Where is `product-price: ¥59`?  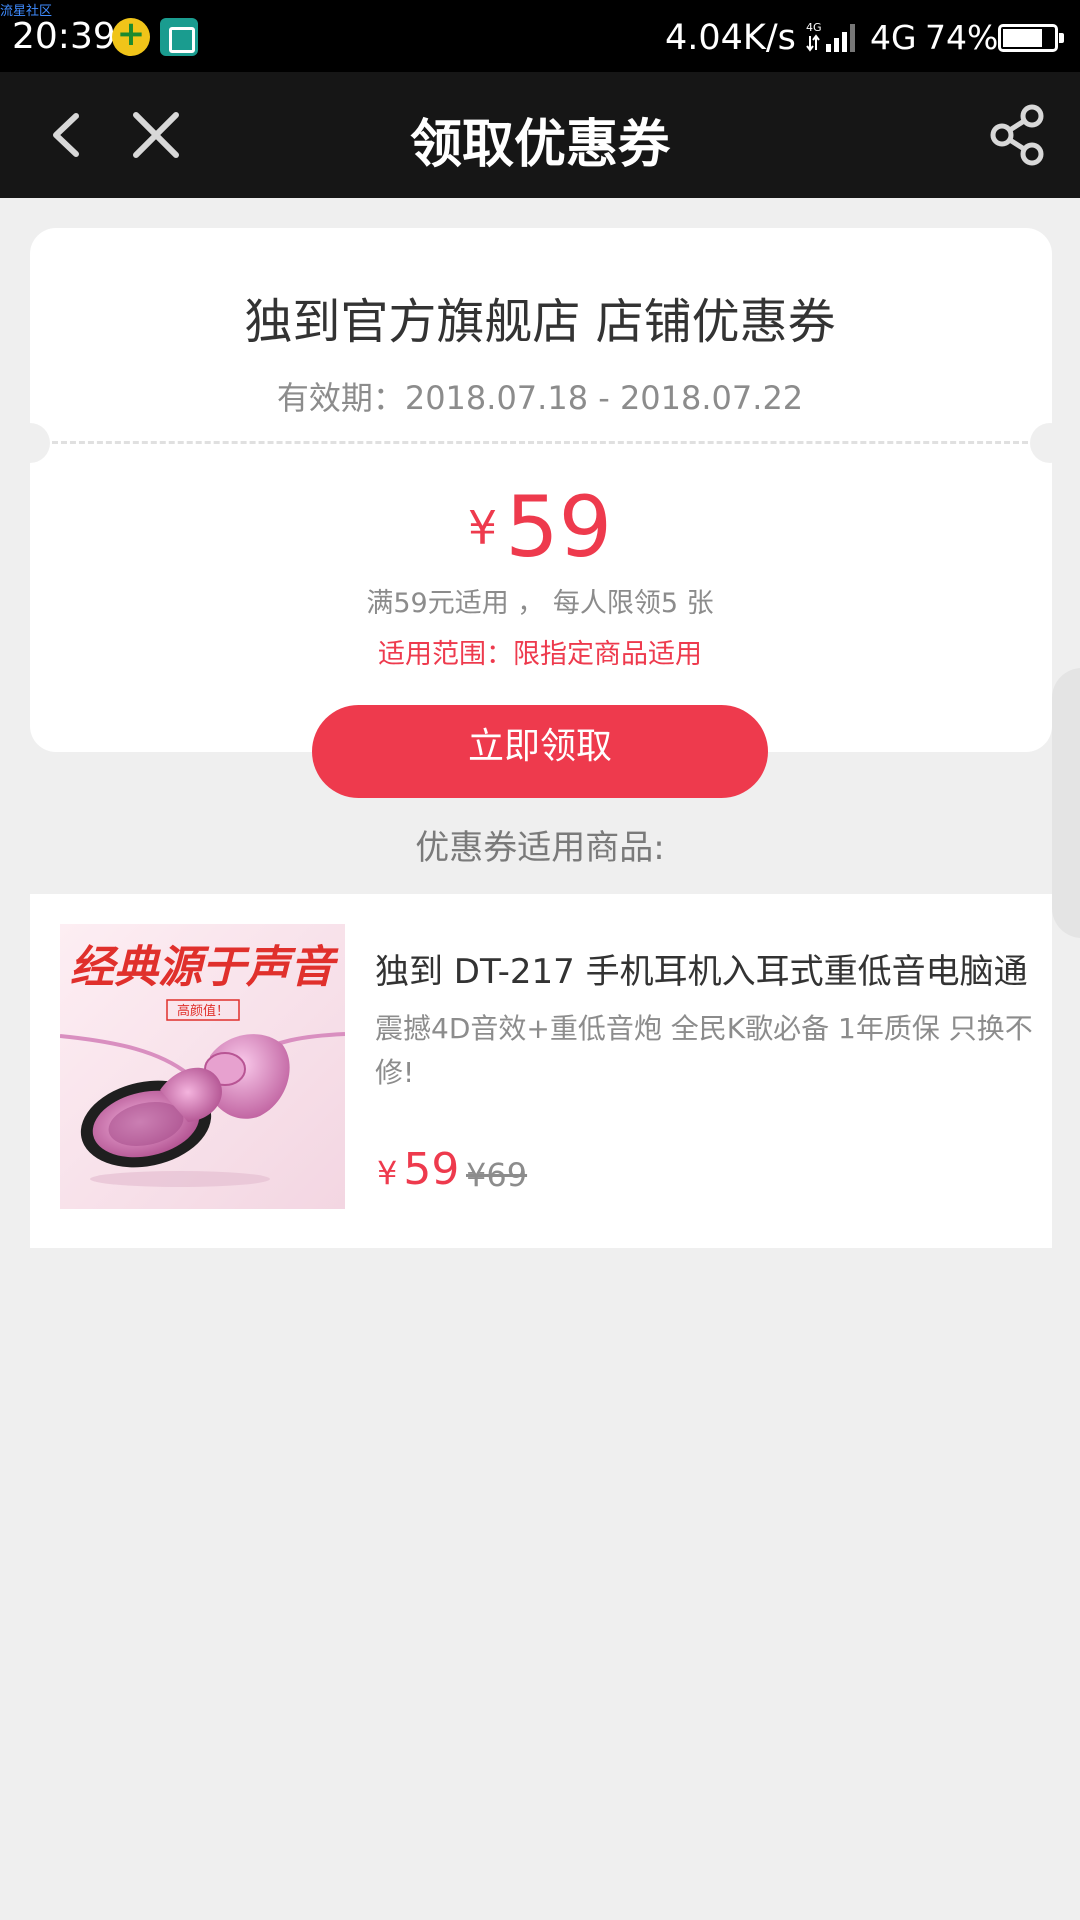
product-price: ¥59 is located at coordinates (418, 1169).